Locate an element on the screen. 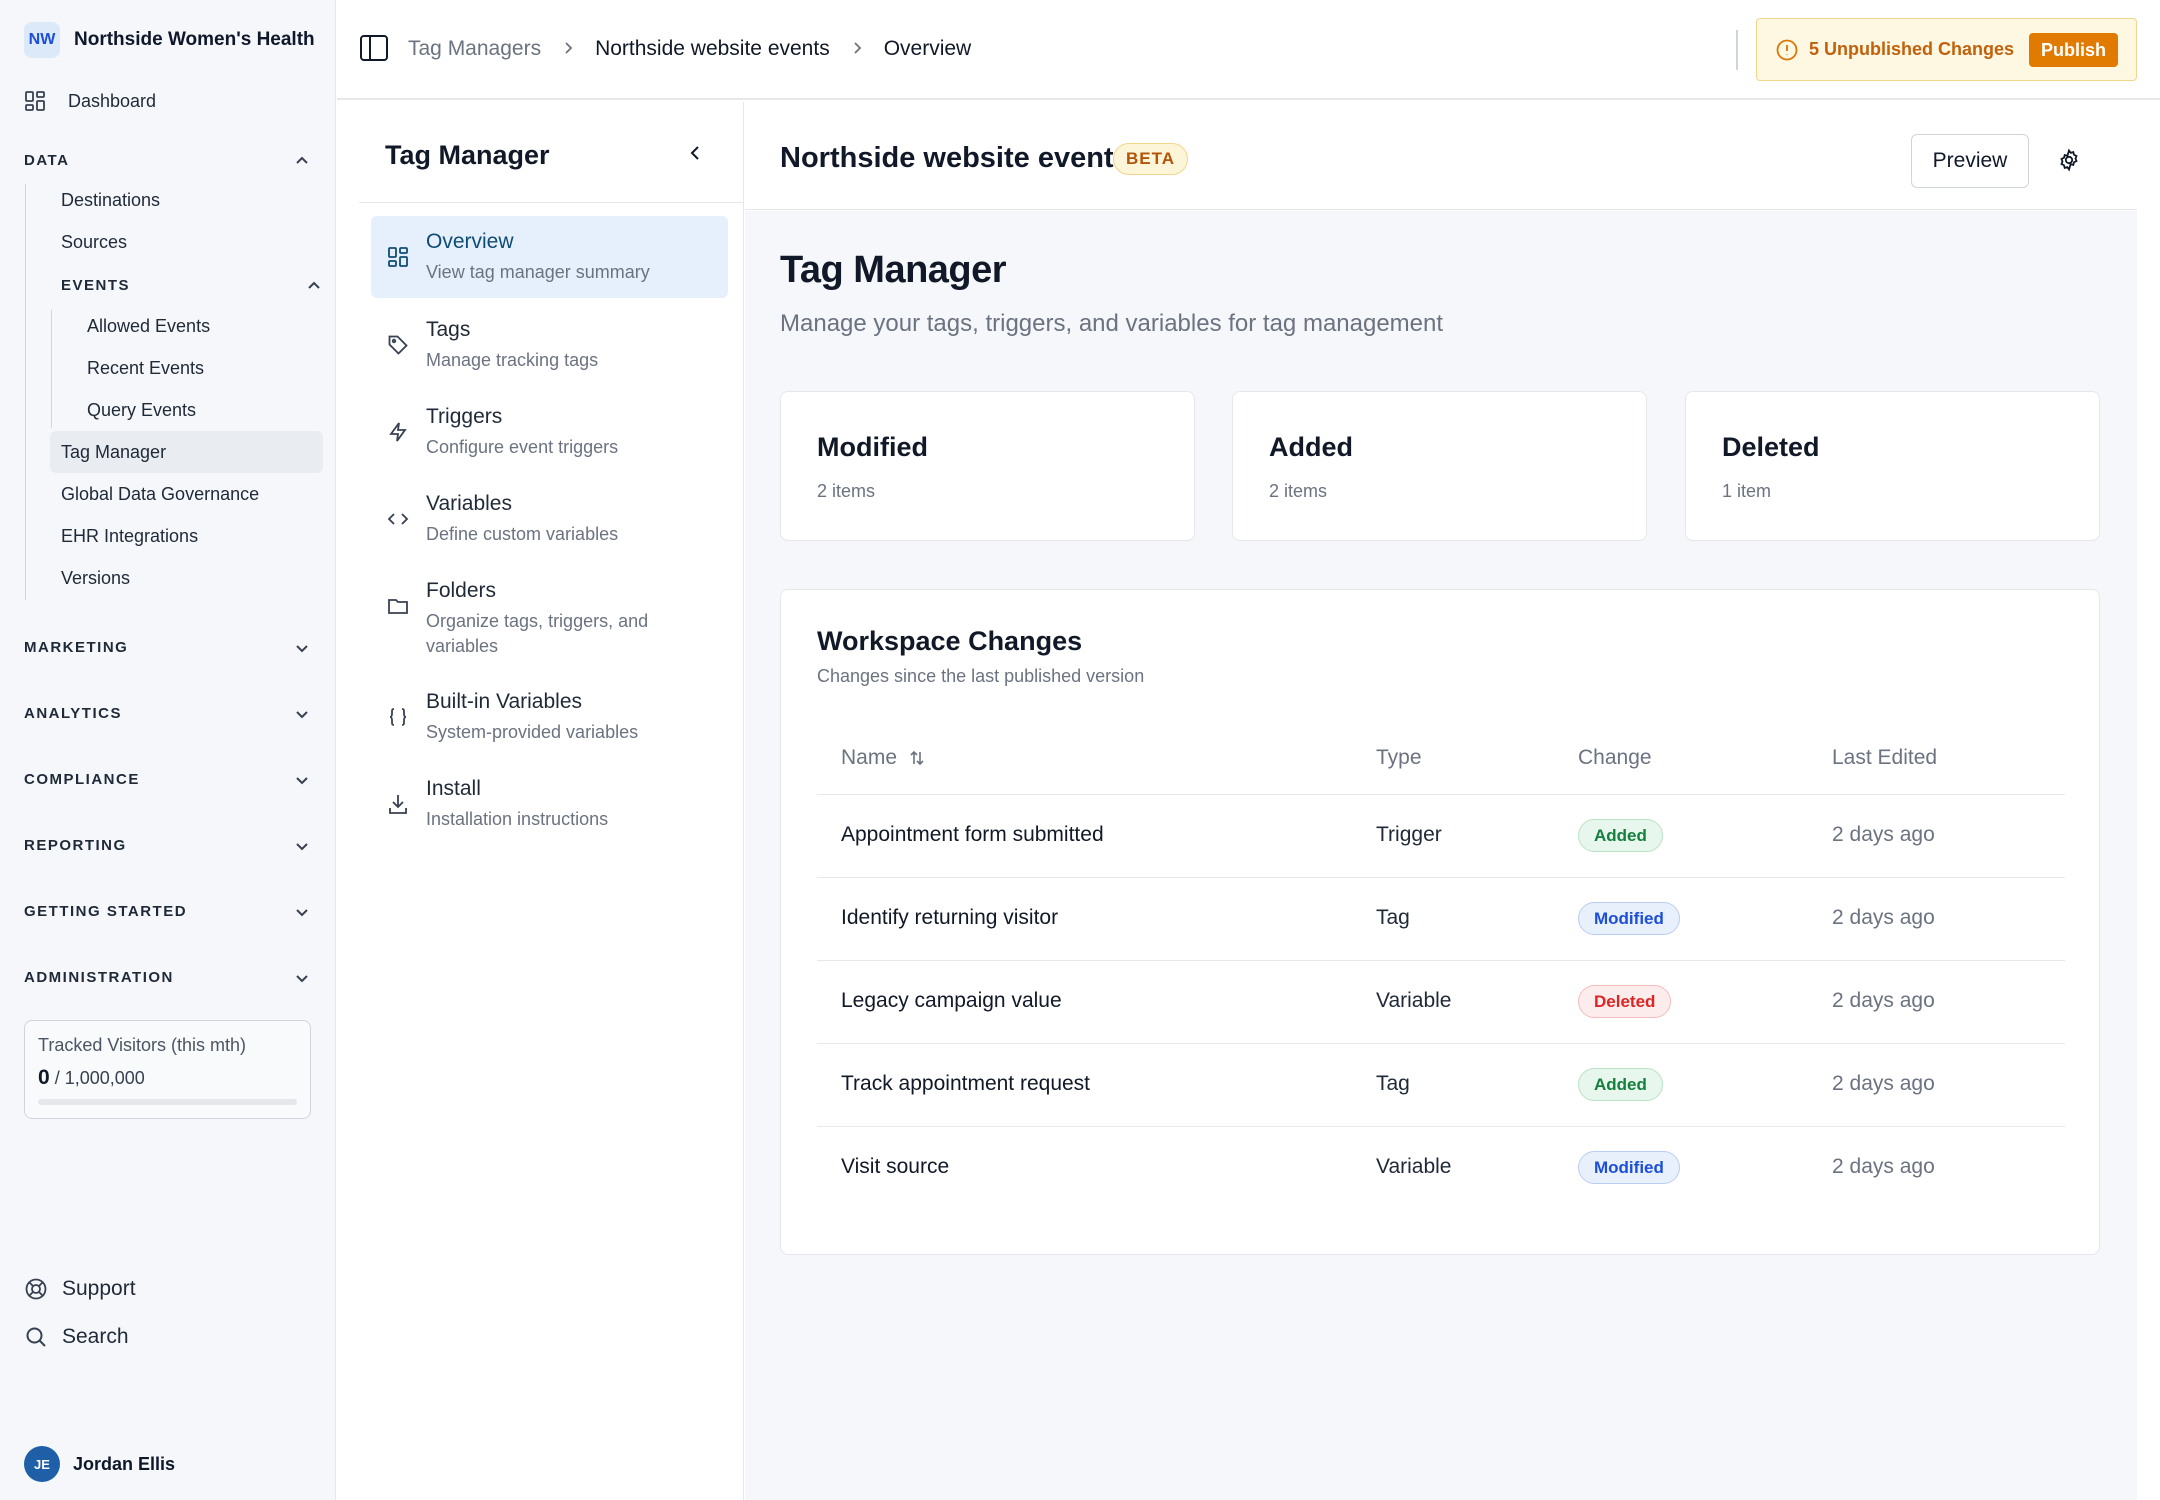 The image size is (2160, 1500). tm-nav-tags: Tags Manage tracking tags is located at coordinates (549, 345).